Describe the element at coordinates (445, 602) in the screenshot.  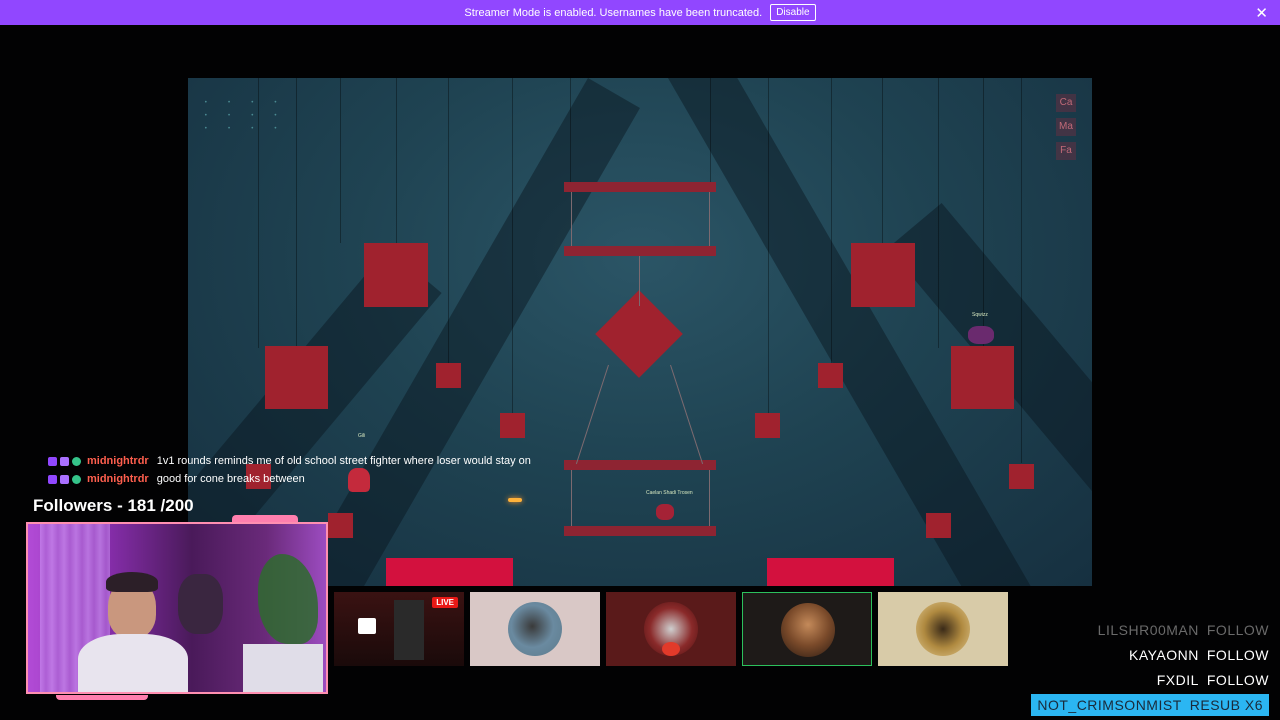
I see `live-badge: LIVE` at that location.